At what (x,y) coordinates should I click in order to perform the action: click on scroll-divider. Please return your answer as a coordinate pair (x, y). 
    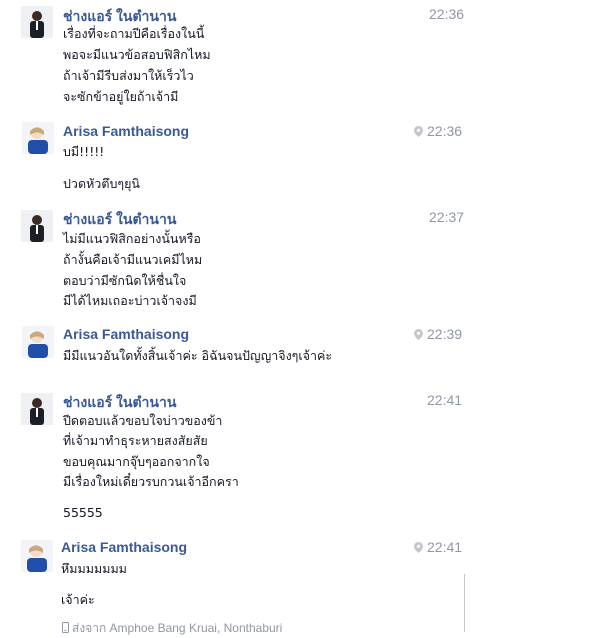
    Looking at the image, I should click on (464, 603).